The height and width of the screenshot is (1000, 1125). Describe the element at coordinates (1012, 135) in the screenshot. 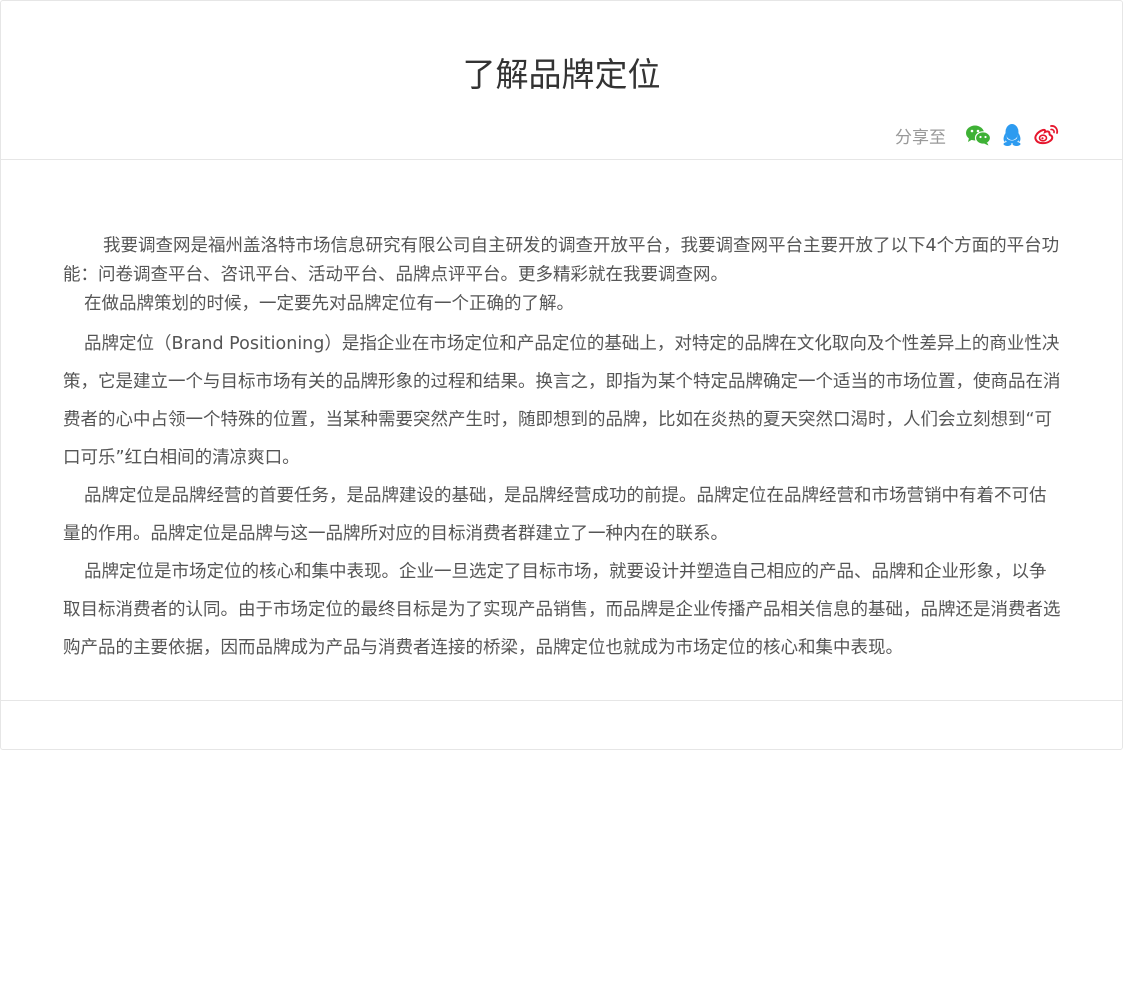

I see `qq-icon` at that location.